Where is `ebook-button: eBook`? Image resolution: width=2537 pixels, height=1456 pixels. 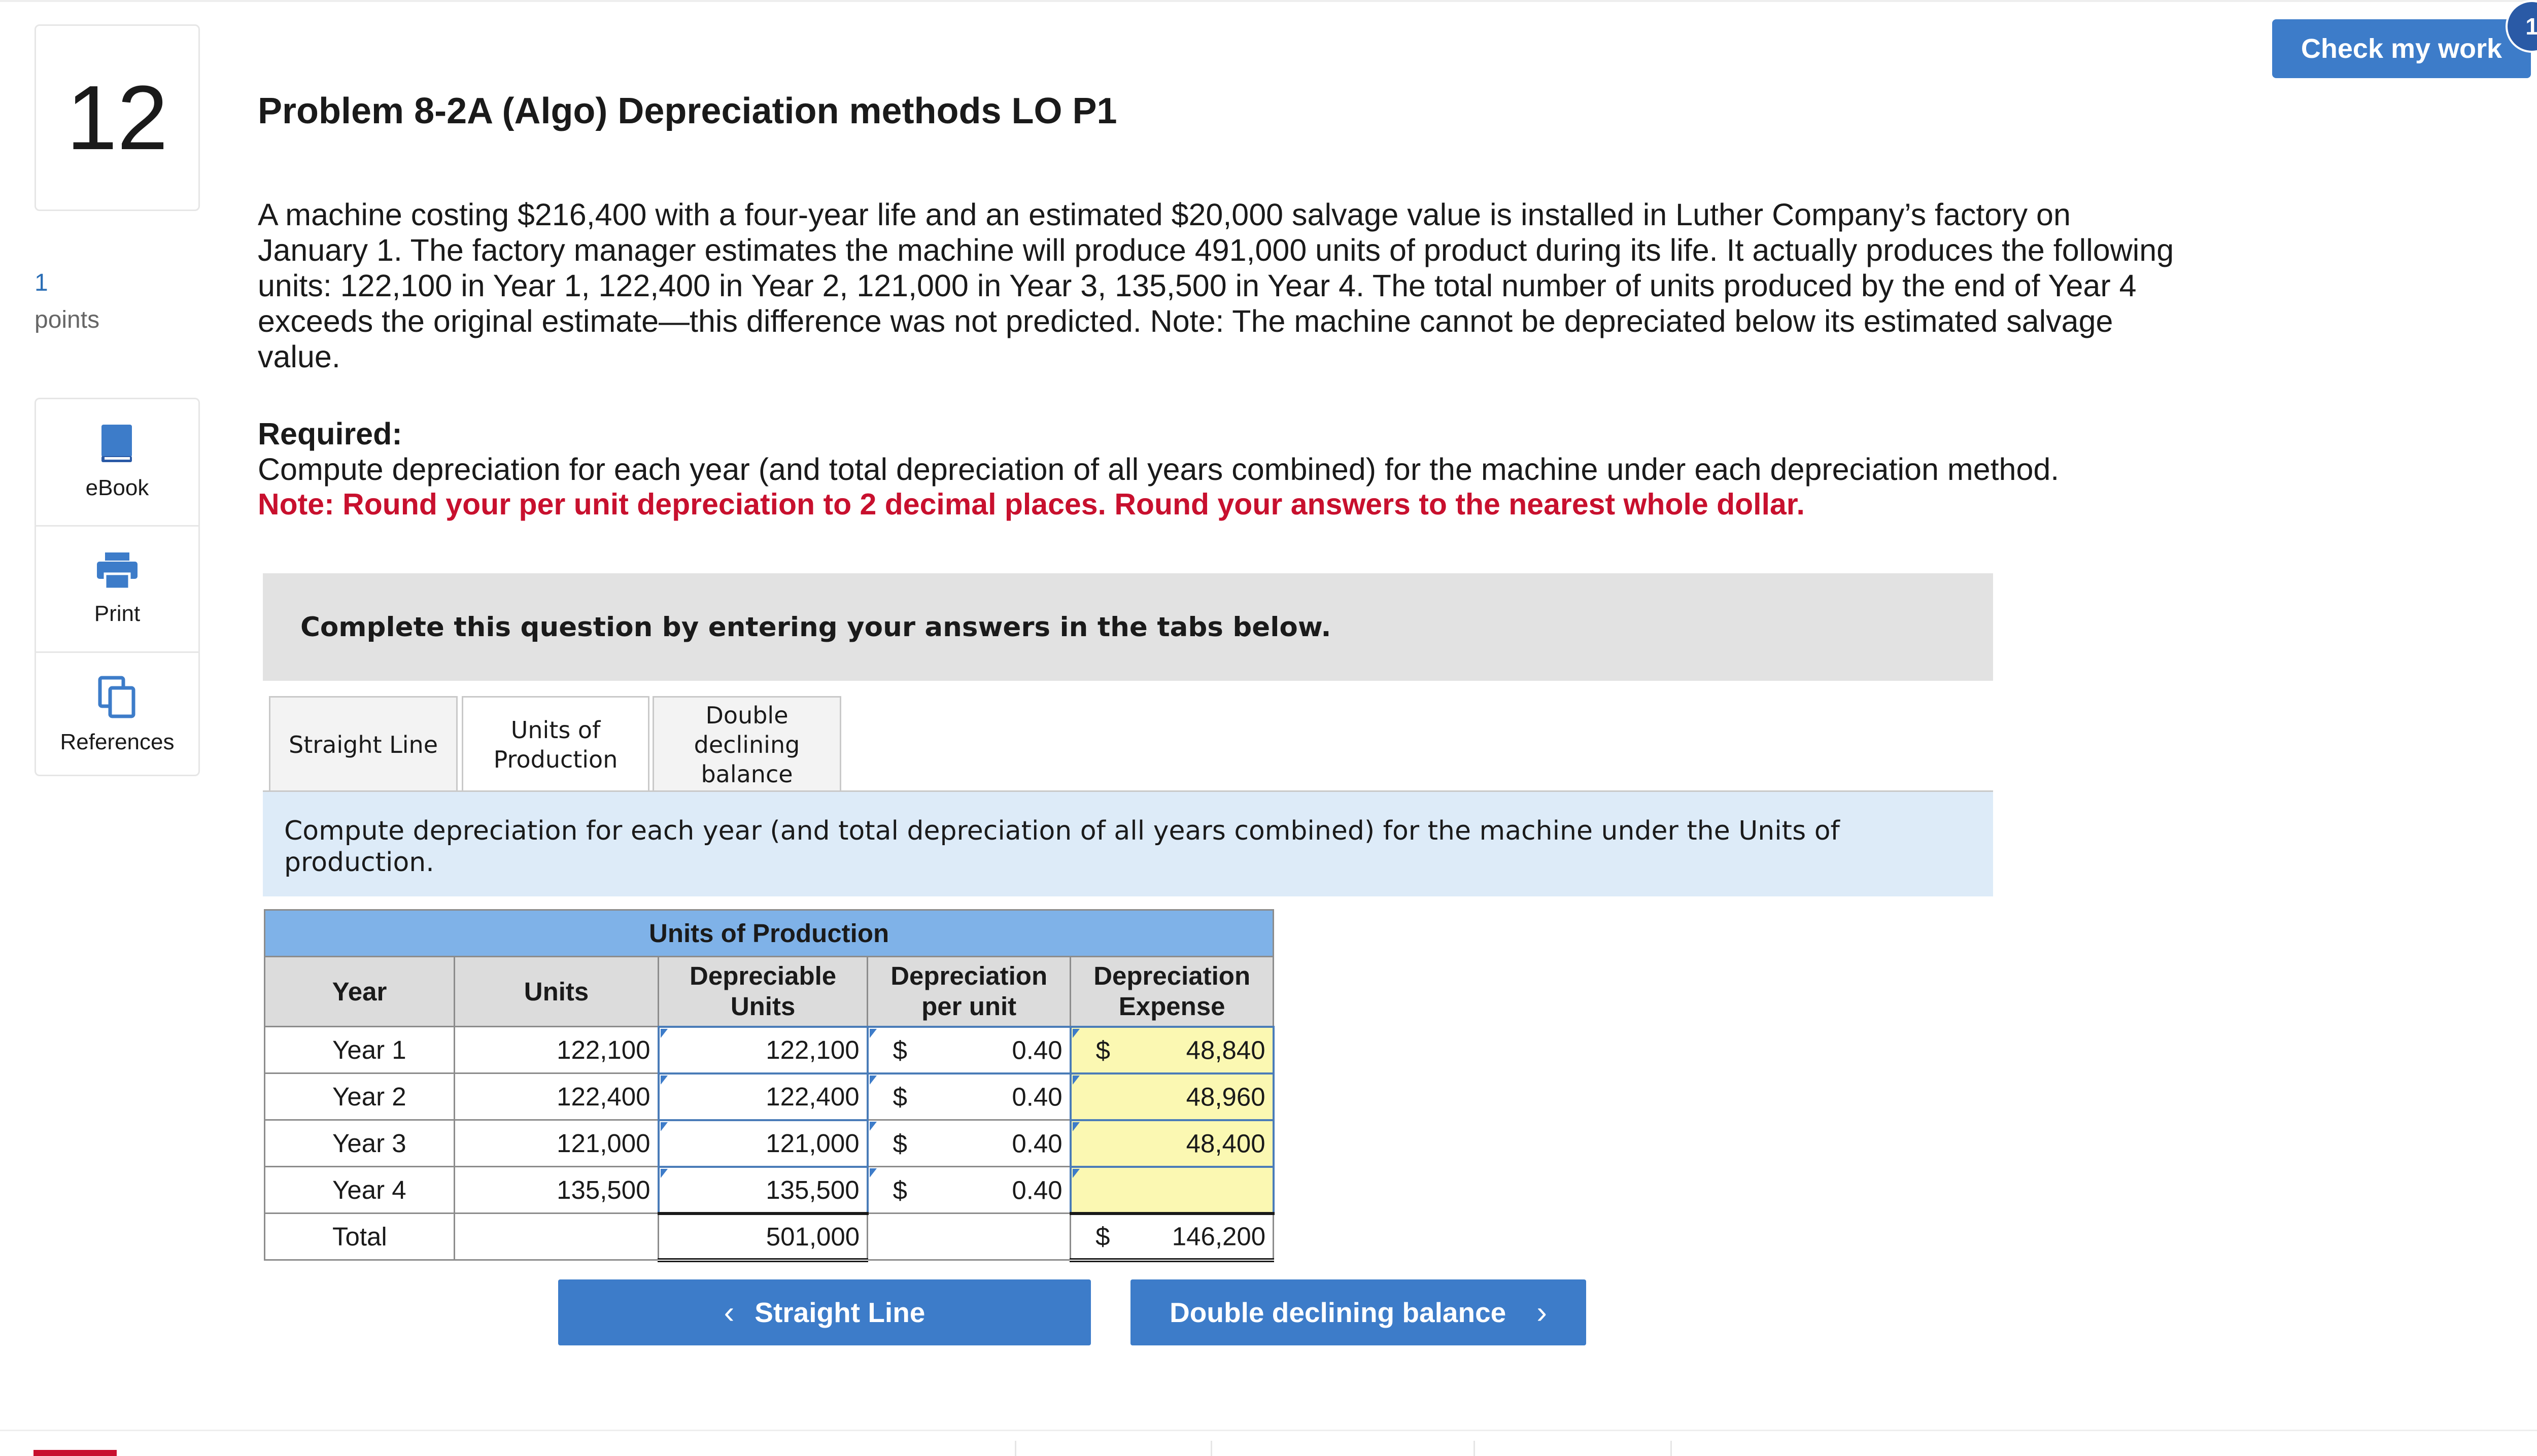 ebook-button: eBook is located at coordinates (117, 462).